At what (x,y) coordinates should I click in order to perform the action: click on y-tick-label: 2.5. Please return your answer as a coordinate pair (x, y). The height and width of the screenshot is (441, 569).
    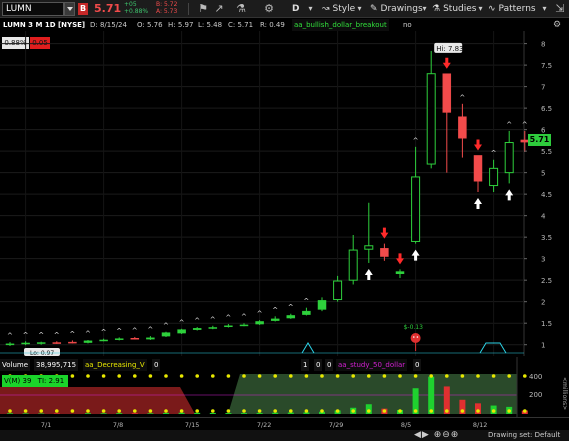
    Looking at the image, I should click on (546, 281).